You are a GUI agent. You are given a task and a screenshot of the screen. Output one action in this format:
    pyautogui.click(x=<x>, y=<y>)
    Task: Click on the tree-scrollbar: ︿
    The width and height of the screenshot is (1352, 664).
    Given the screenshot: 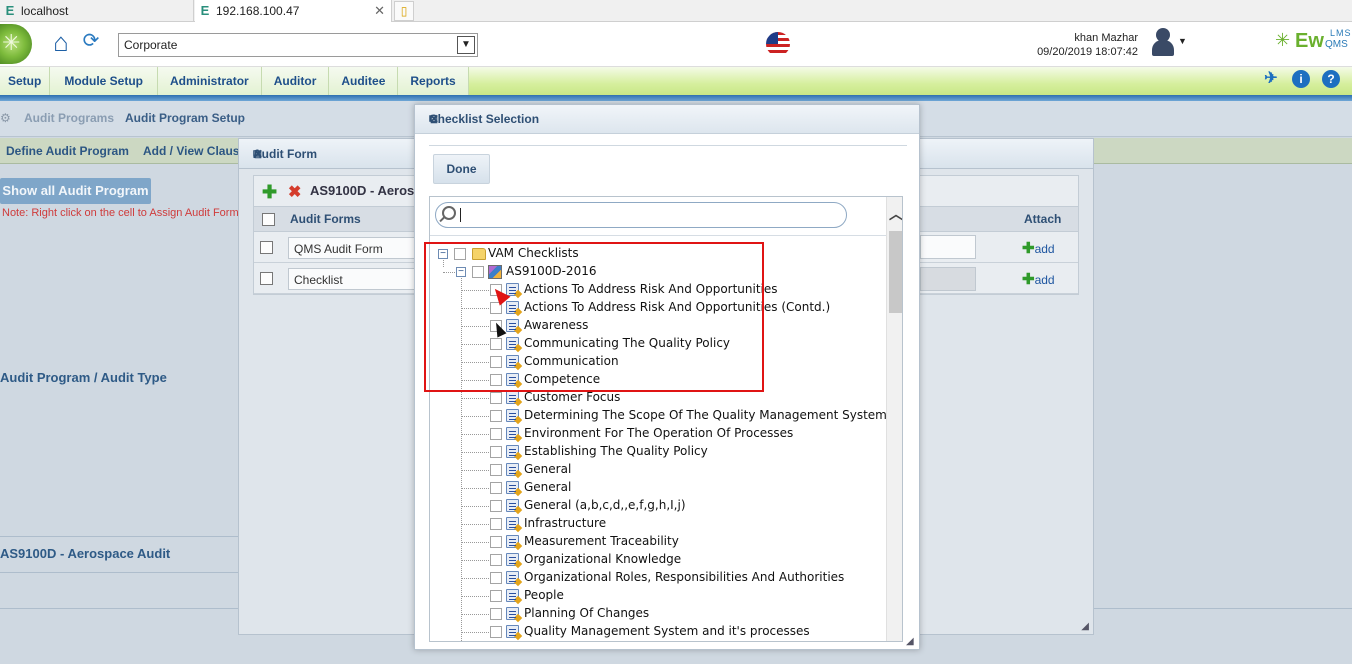 What is the action you would take?
    pyautogui.click(x=894, y=419)
    